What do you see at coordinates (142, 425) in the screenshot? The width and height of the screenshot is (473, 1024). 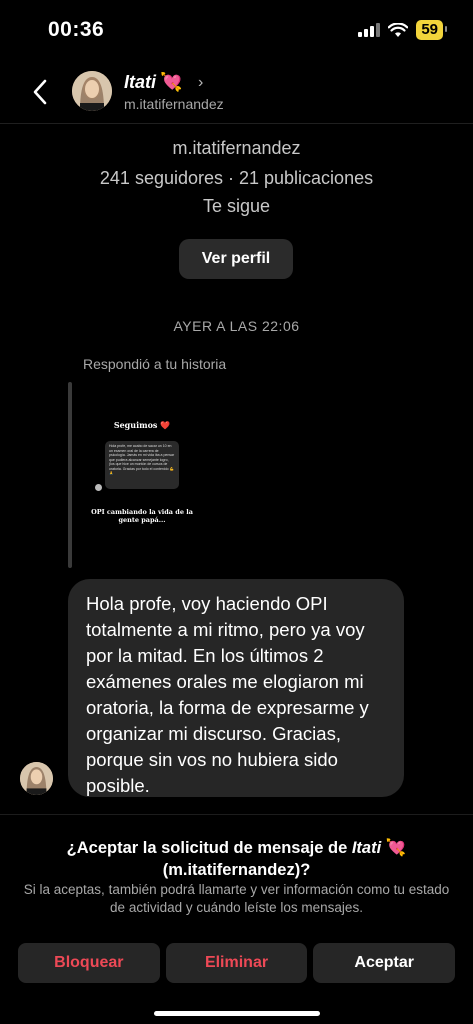 I see `story-title: Seguimos ❤️` at bounding box center [142, 425].